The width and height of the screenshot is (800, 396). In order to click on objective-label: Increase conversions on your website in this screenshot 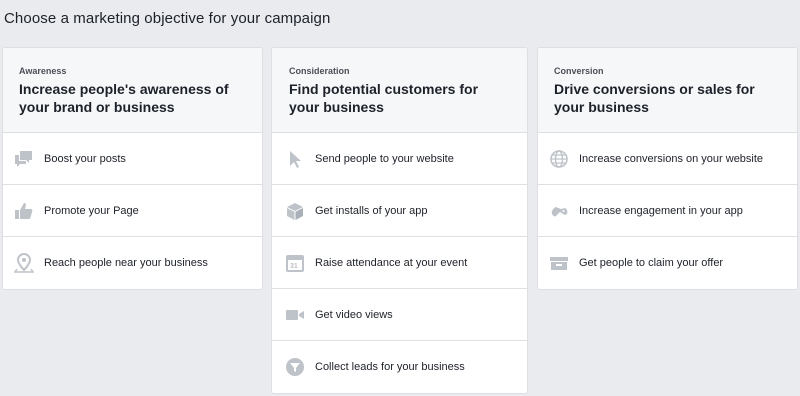, I will do `click(671, 158)`.